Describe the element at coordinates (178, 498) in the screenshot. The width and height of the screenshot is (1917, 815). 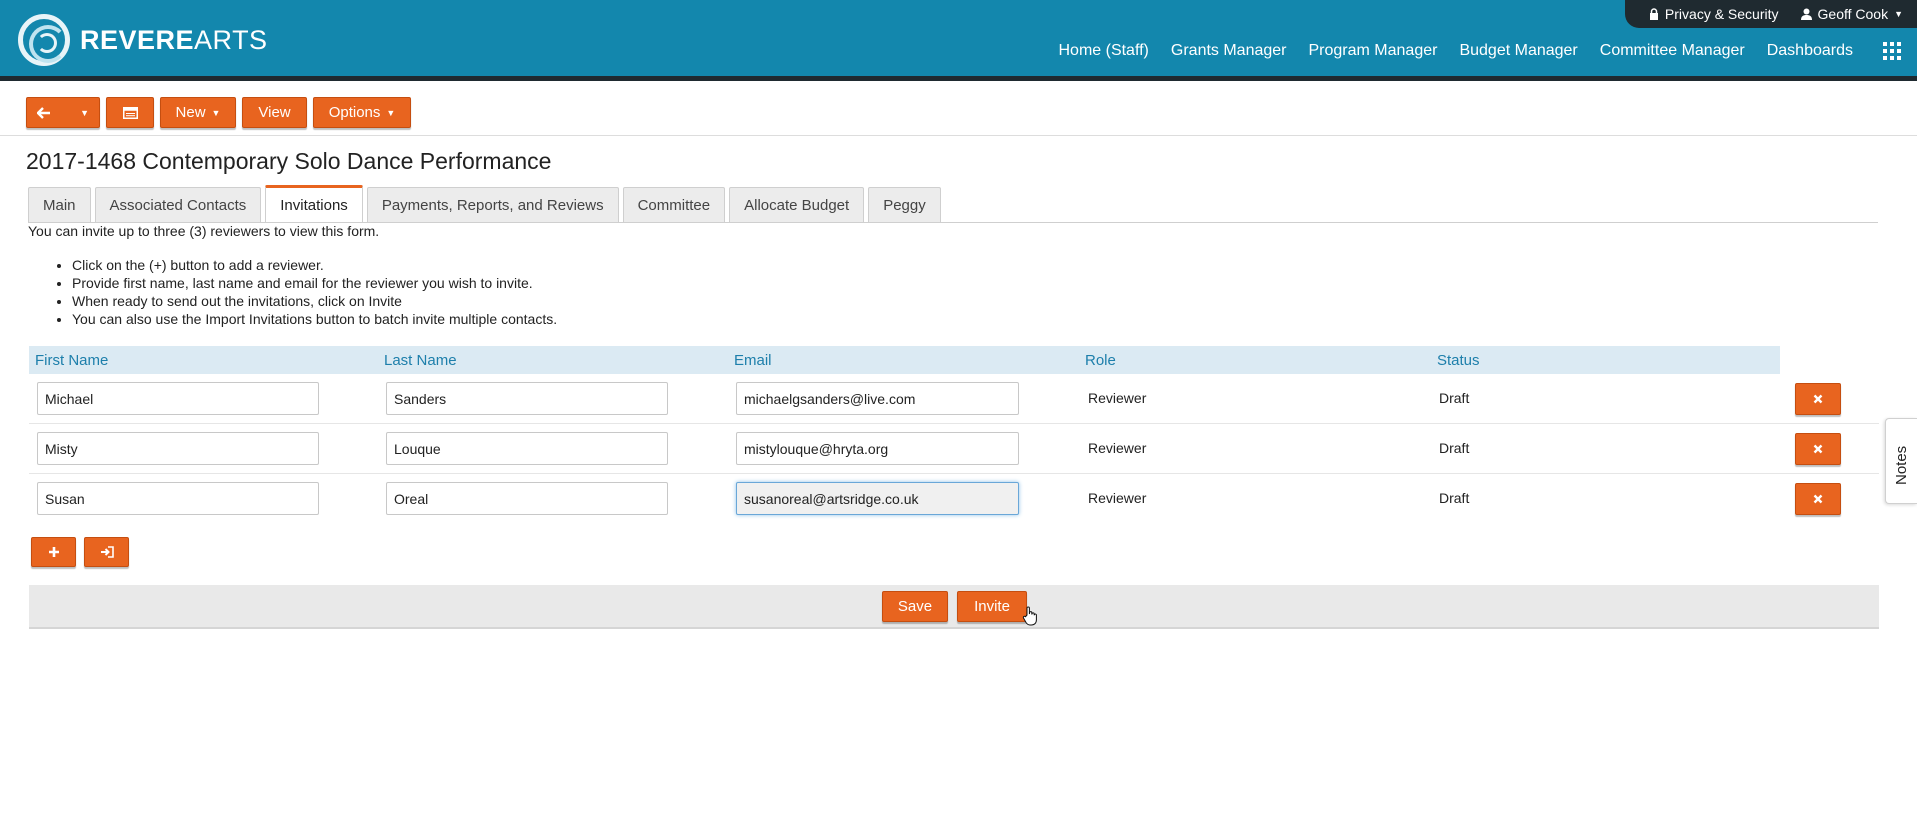
I see `first-name-input: Susan` at that location.